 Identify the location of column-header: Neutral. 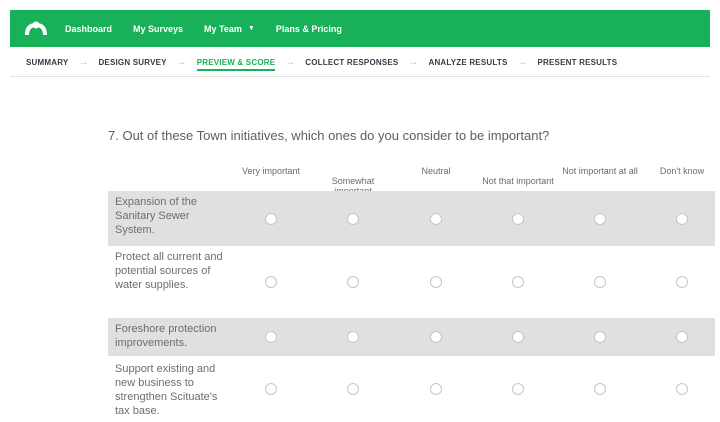
(436, 171).